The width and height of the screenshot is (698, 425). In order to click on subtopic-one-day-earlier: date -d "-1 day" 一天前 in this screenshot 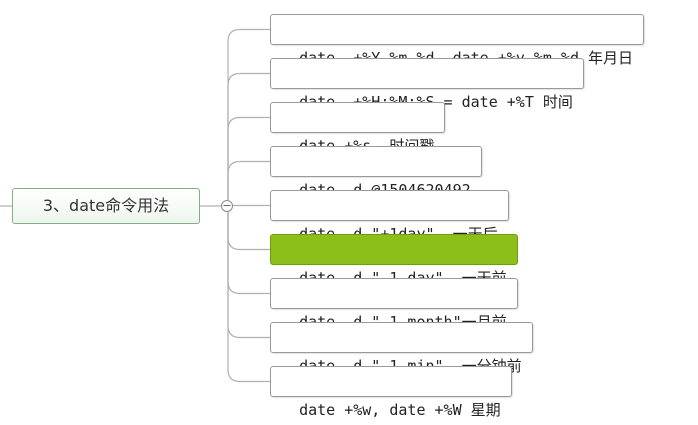, I will do `click(394, 260)`.